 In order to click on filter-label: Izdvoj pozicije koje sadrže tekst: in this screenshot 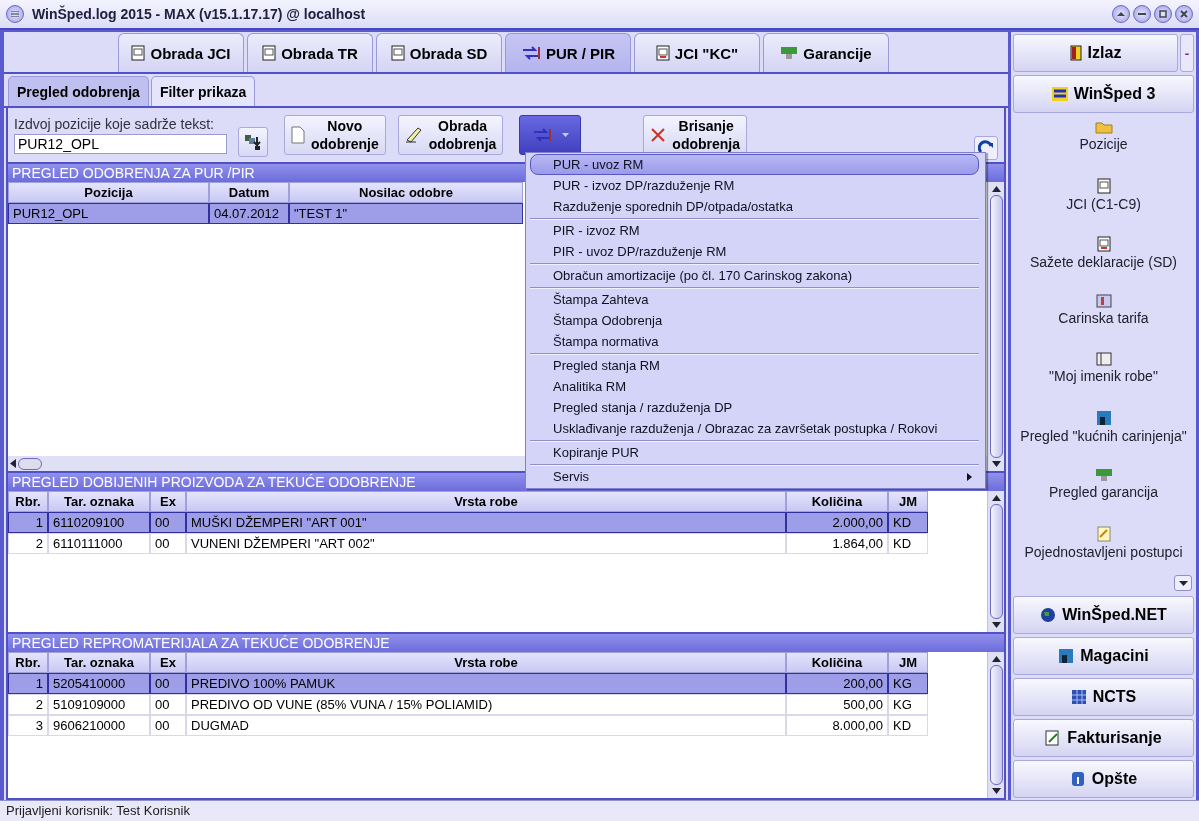, I will do `click(114, 123)`.